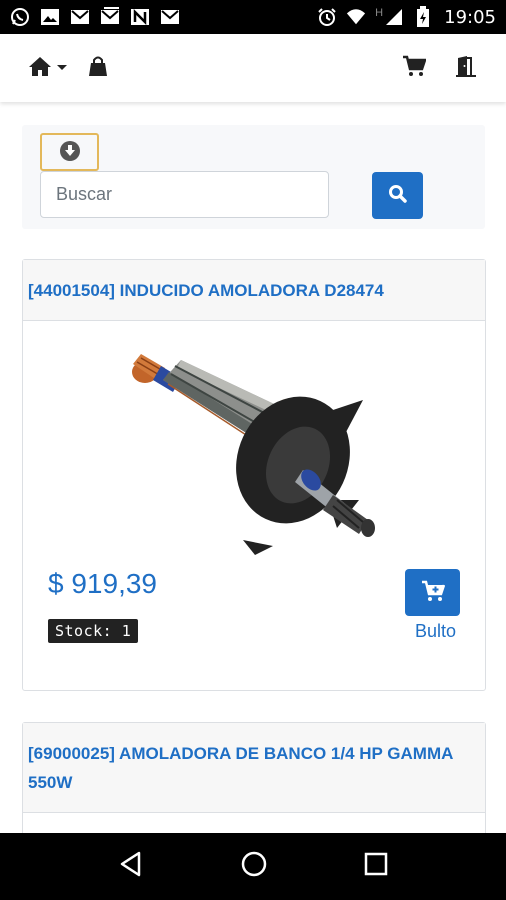 The width and height of the screenshot is (506, 900). I want to click on home-circle-icon, so click(254, 866).